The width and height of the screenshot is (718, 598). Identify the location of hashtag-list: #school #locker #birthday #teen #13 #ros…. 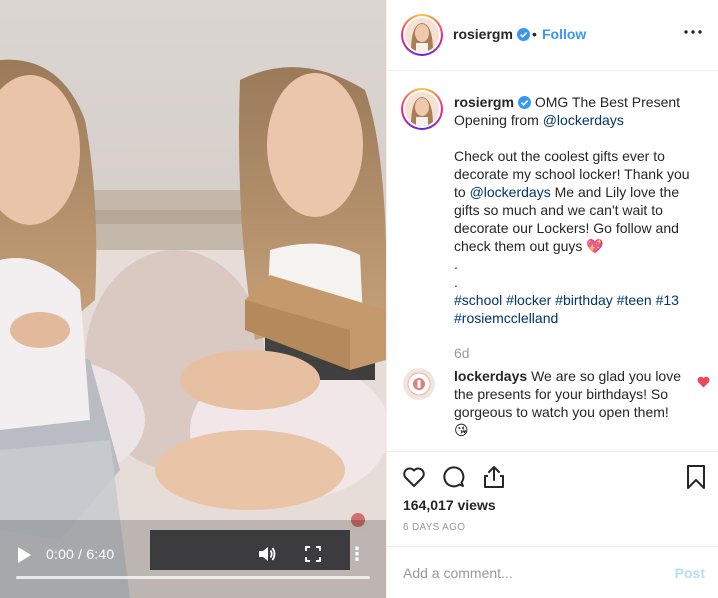
(579, 309).